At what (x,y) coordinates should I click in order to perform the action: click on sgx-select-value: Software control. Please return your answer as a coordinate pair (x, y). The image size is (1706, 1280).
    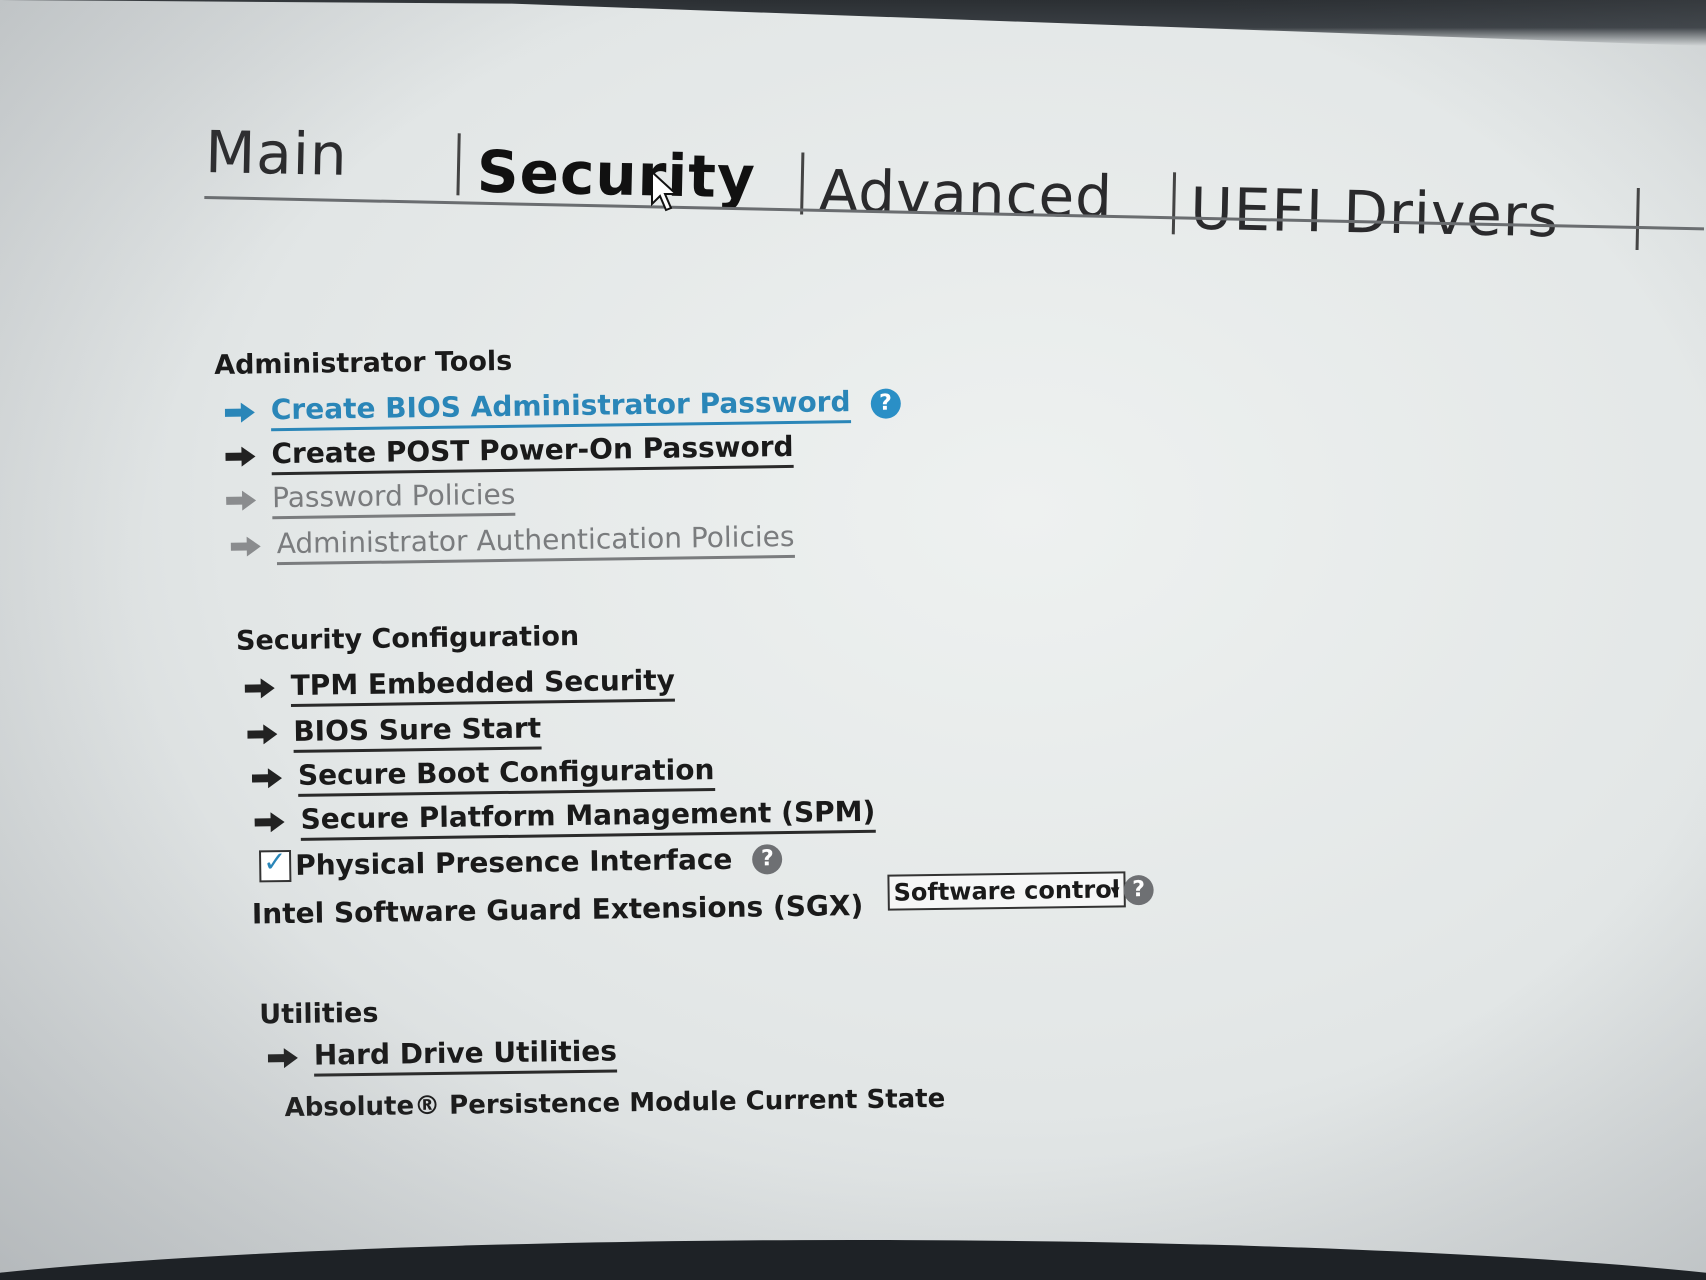
    Looking at the image, I should click on (1007, 891).